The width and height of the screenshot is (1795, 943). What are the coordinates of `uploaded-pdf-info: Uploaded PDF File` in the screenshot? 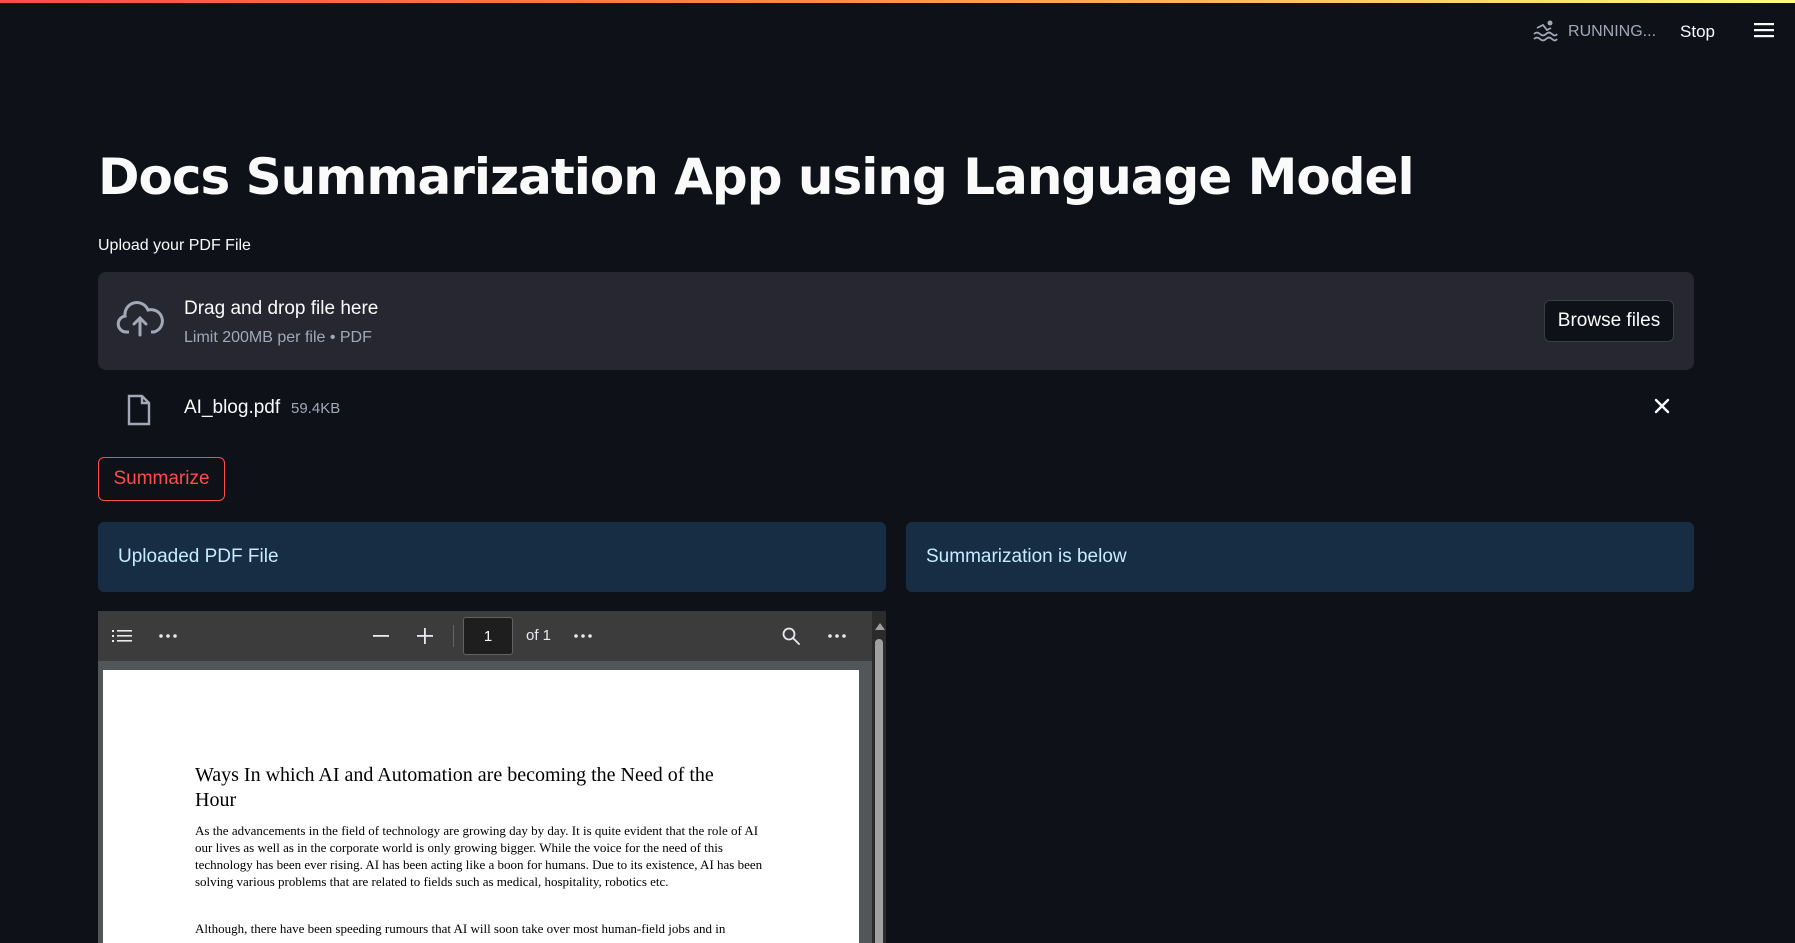 It's located at (492, 557).